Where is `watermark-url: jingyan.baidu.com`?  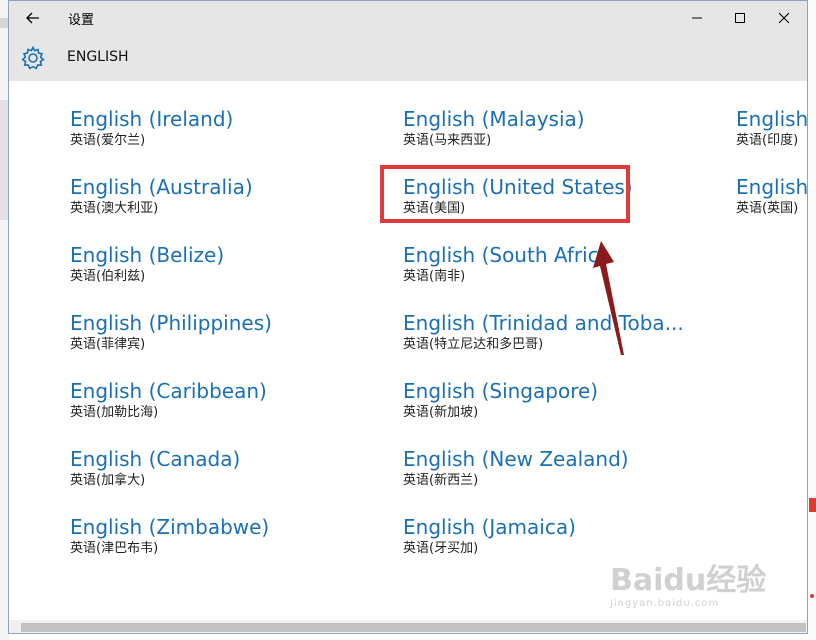 watermark-url: jingyan.baidu.com is located at coordinates (665, 603).